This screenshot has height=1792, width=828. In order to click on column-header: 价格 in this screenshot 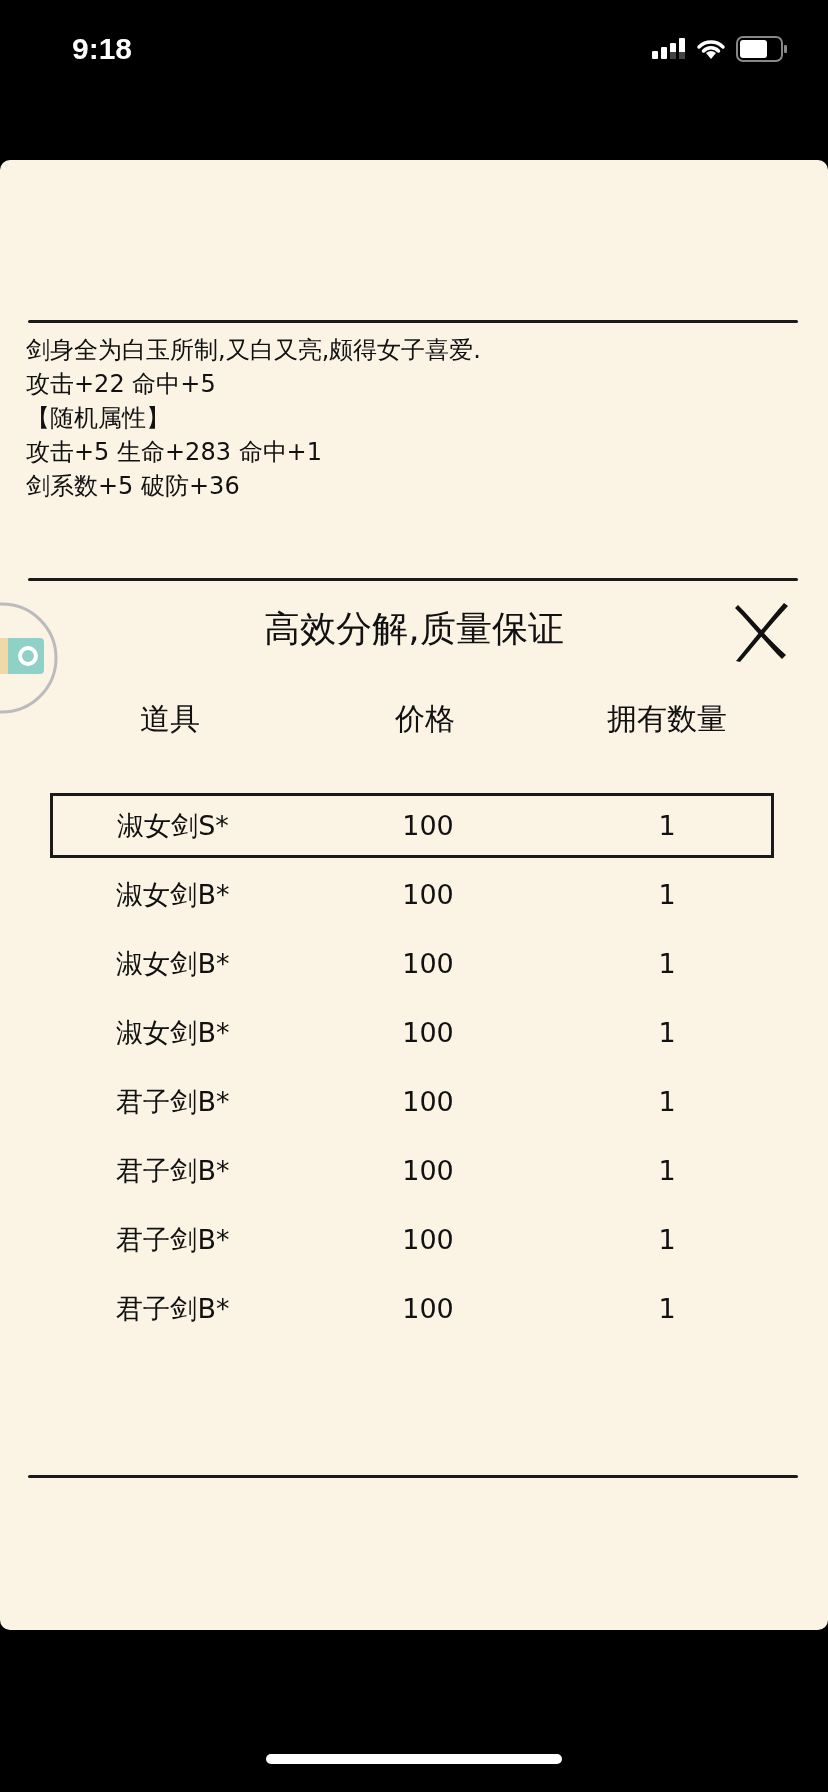, I will do `click(425, 718)`.